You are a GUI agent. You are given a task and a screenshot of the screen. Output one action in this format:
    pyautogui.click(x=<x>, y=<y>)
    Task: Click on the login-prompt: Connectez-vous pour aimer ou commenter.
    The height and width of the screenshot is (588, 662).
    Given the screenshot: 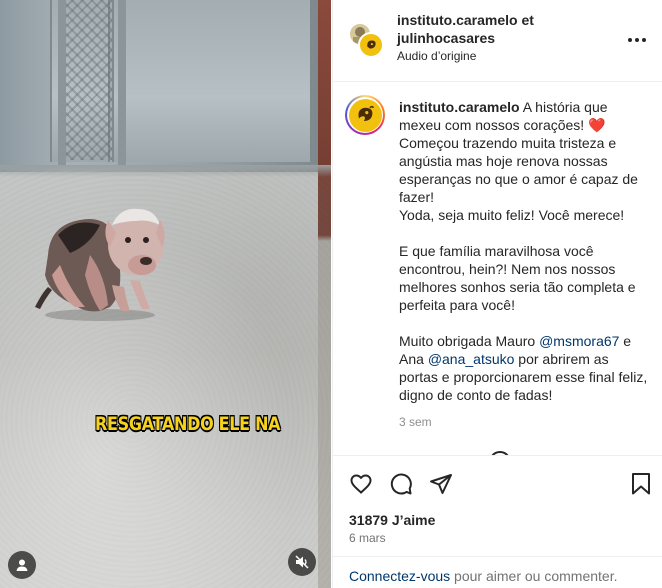 What is the action you would take?
    pyautogui.click(x=497, y=572)
    